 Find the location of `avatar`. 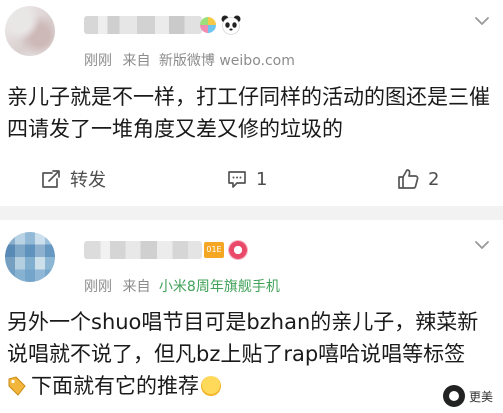

avatar is located at coordinates (30, 257).